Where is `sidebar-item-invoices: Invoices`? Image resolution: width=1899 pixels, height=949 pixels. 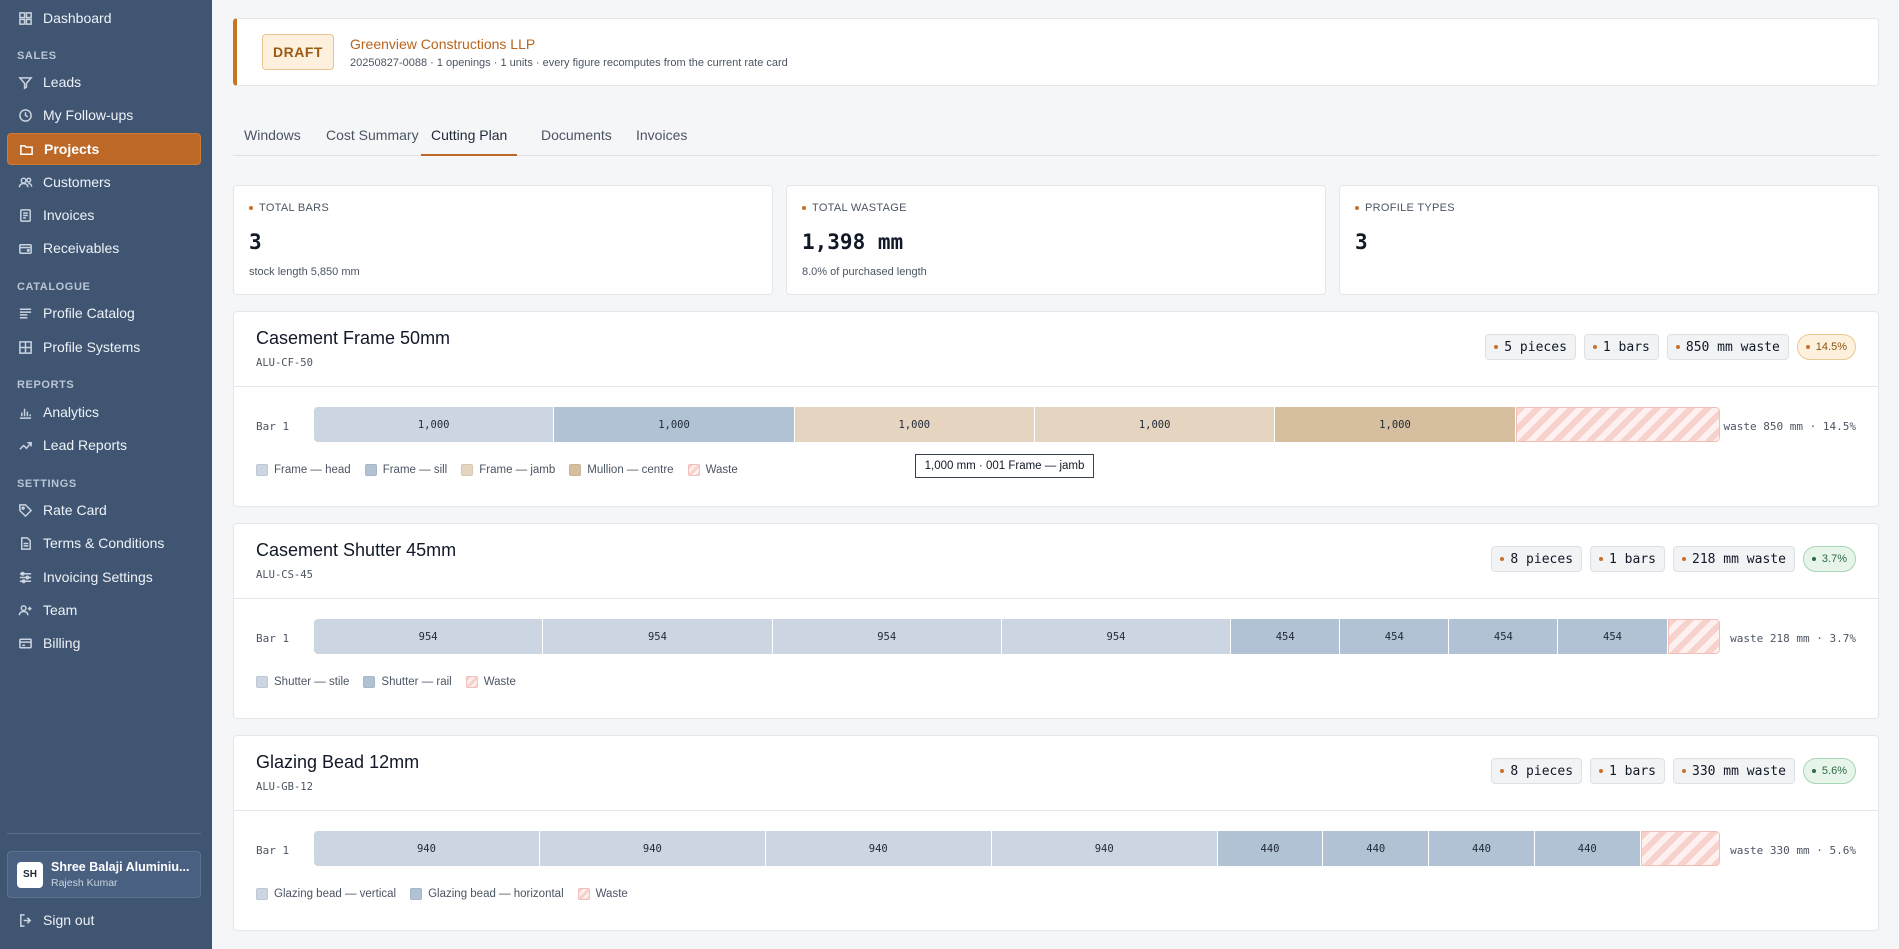
sidebar-item-invoices: Invoices is located at coordinates (104, 215).